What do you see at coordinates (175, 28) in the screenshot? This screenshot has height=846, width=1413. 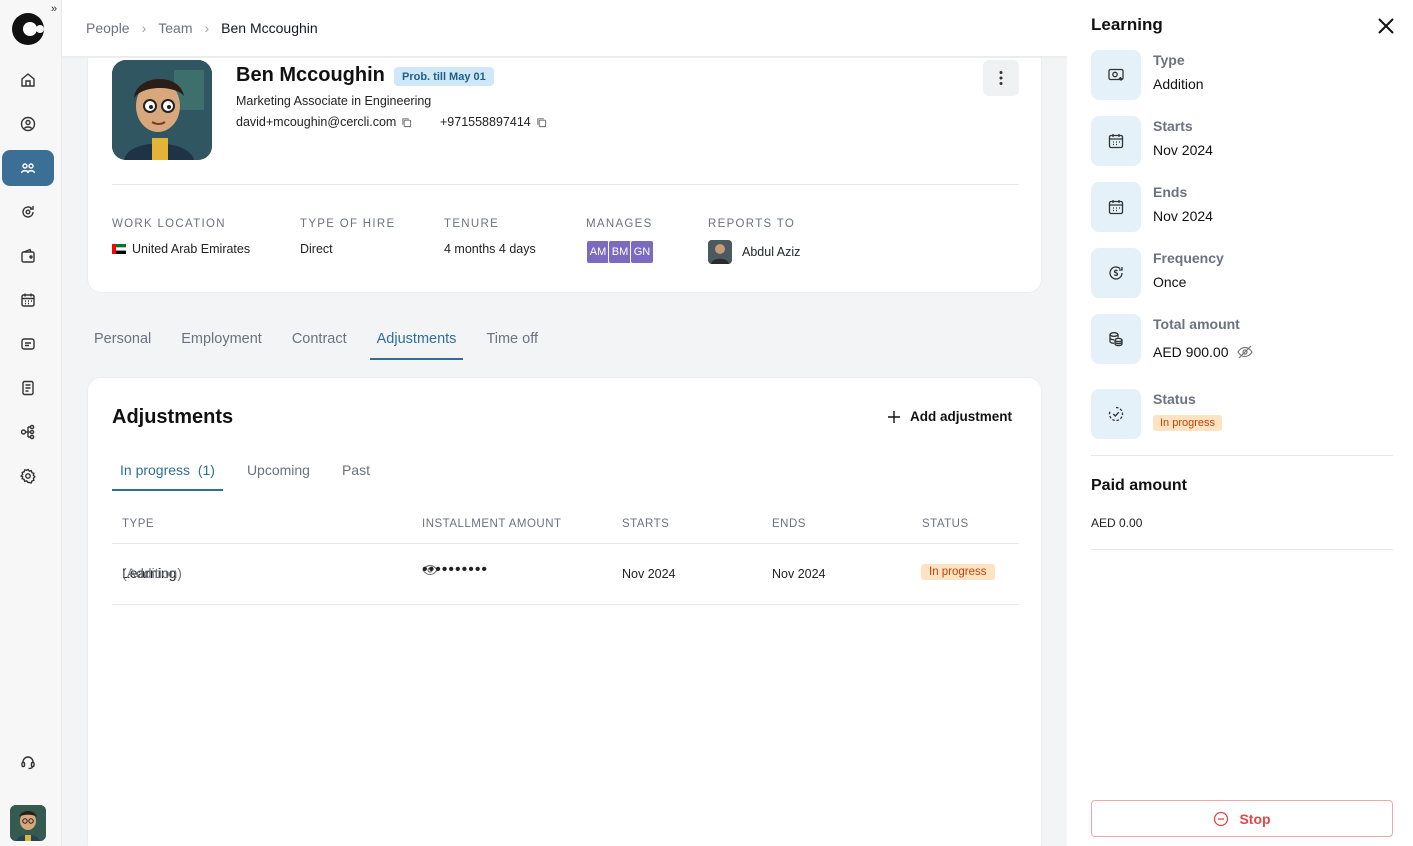 I see `breadcrumb-team: Team` at bounding box center [175, 28].